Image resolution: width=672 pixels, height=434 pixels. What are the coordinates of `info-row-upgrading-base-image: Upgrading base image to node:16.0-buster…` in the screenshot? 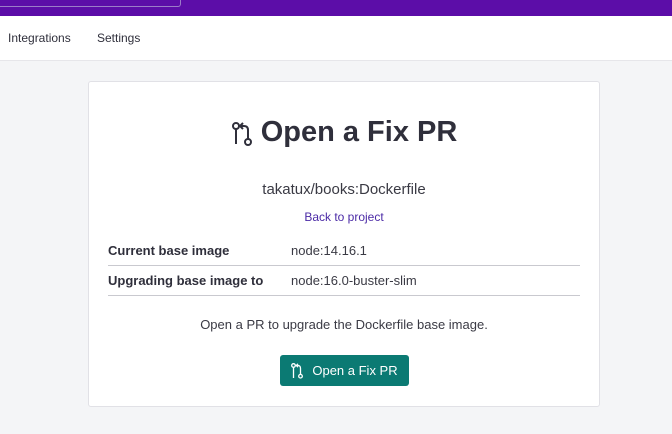 It's located at (344, 281).